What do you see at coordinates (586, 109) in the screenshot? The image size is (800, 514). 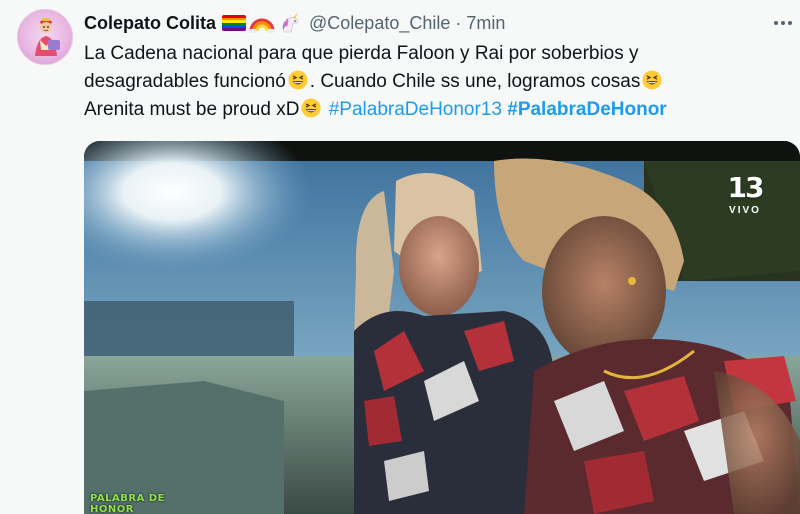 I see `hashtag-link: #PalabraDeHonor` at bounding box center [586, 109].